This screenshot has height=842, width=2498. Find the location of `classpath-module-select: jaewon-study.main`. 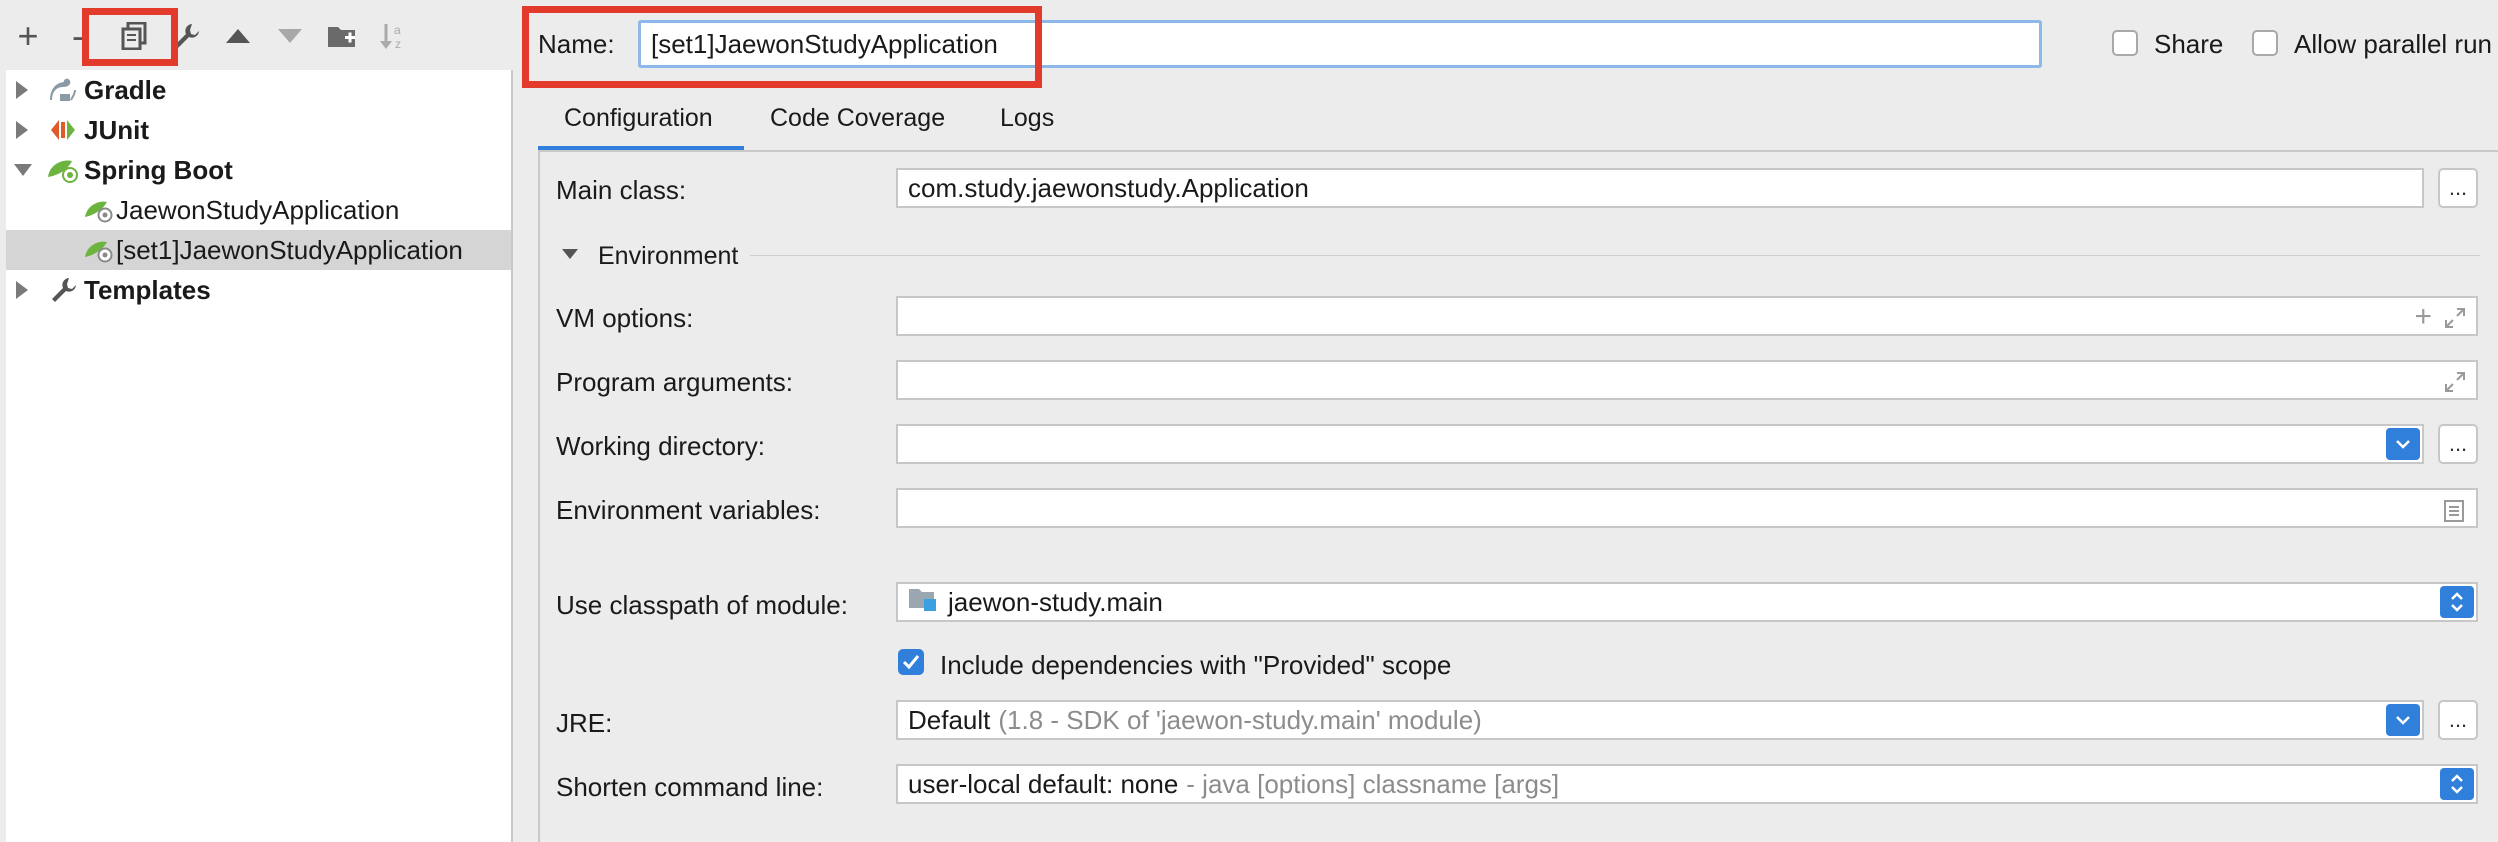

classpath-module-select: jaewon-study.main is located at coordinates (1687, 602).